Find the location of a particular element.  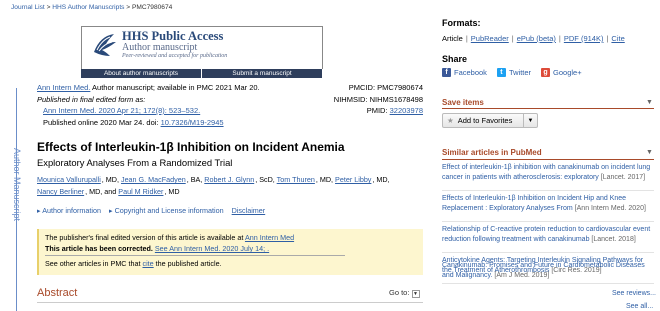

goto-menu: Go to: ▼ is located at coordinates (404, 293).